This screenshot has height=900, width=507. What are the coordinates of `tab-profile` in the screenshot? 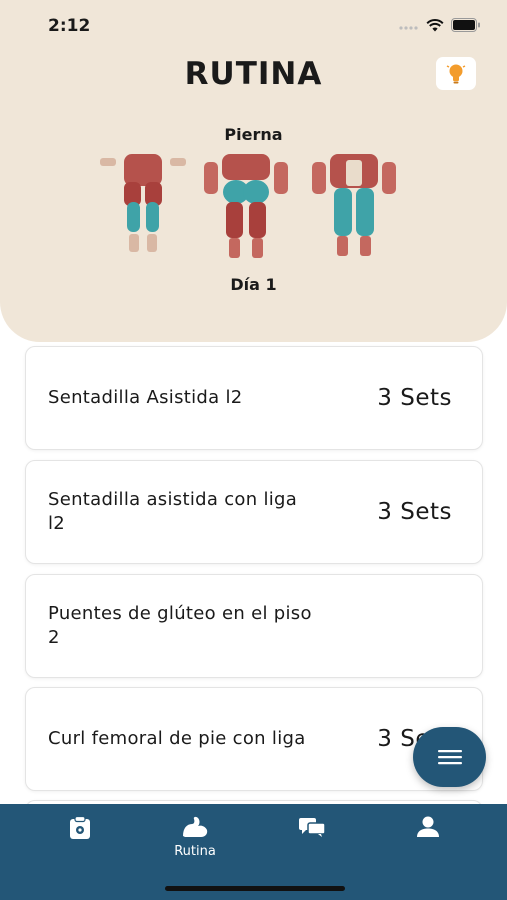 It's located at (428, 839).